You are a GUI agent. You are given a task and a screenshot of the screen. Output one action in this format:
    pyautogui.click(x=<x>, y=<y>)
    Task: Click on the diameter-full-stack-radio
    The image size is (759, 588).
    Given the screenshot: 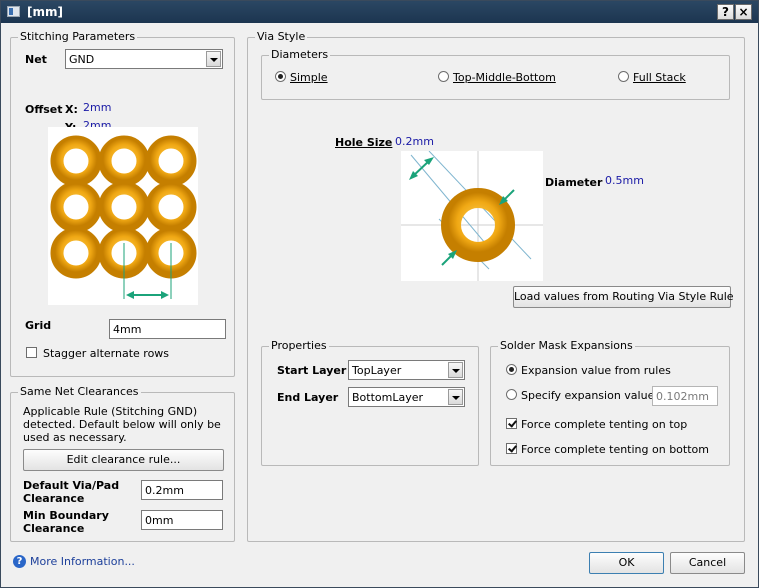 What is the action you would take?
    pyautogui.click(x=623, y=76)
    